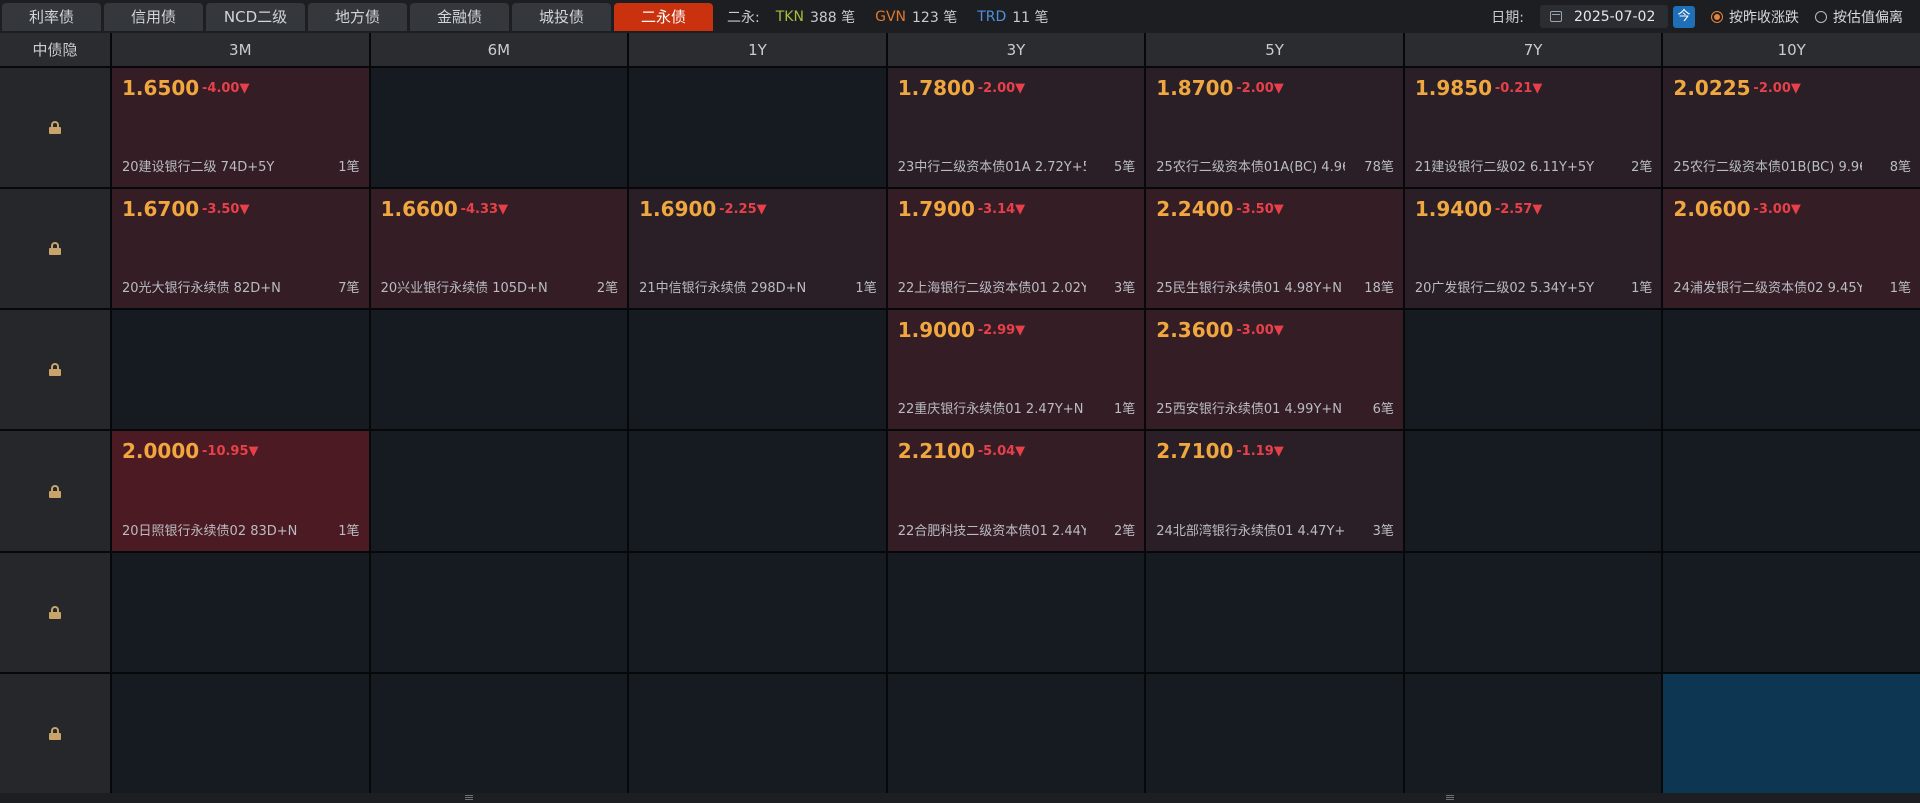  I want to click on quote-cell: 1.6900 -2.25▼ 21中信银行永续债 298D+N 1笔, so click(757, 249).